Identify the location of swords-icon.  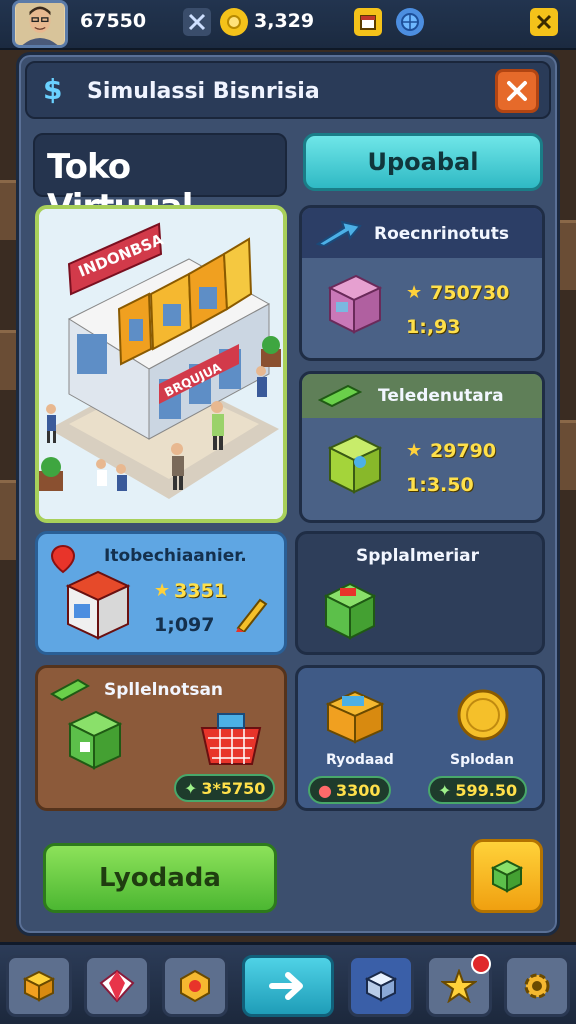
(197, 22).